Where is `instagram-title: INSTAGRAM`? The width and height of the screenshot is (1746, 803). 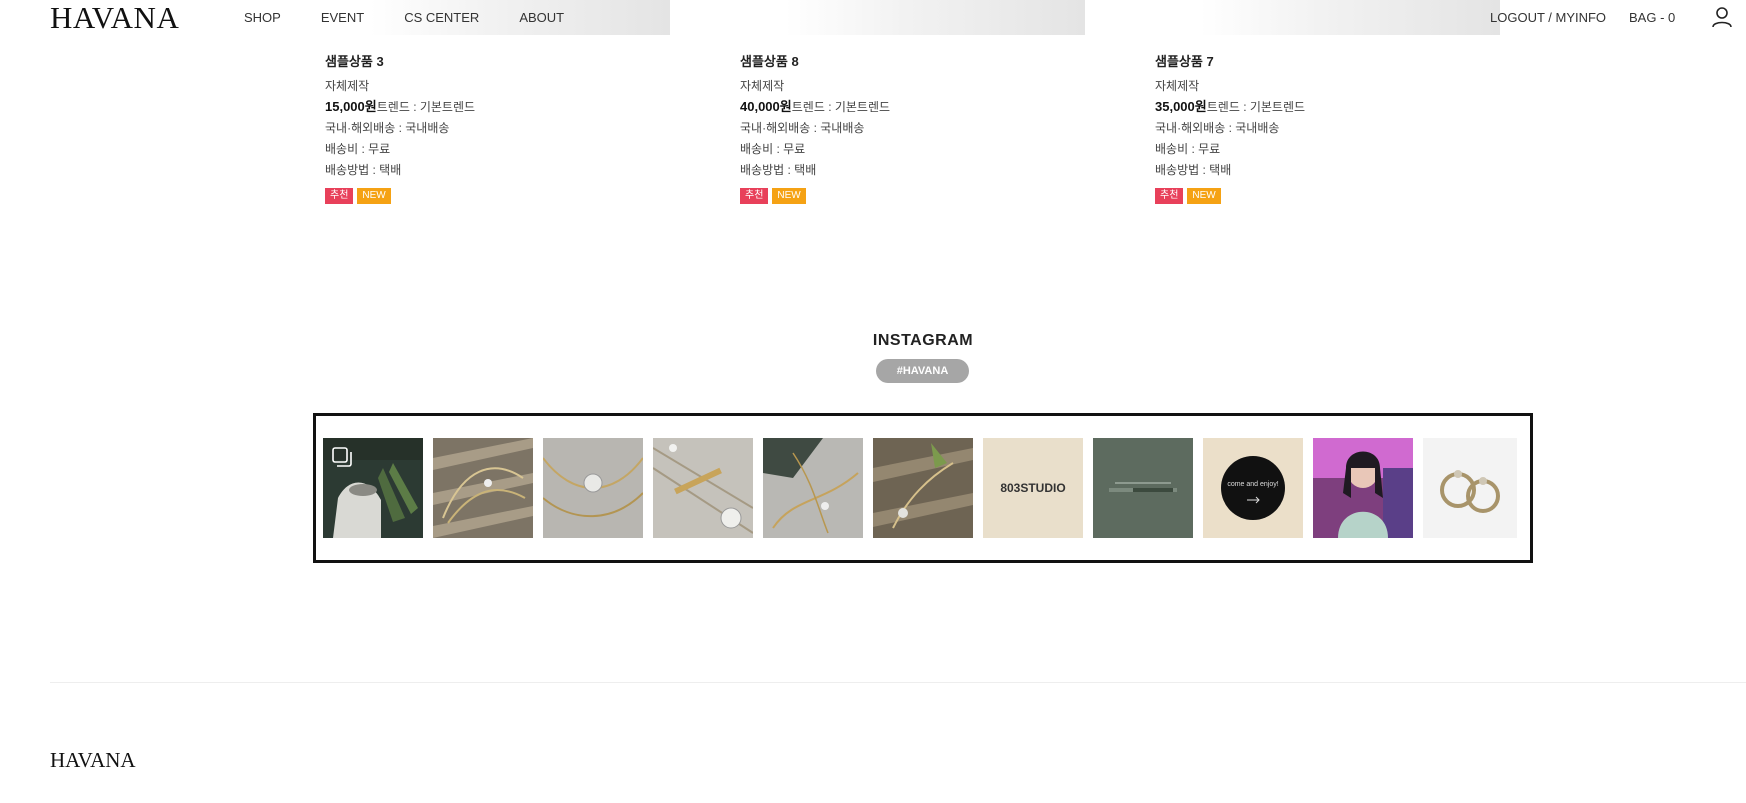 instagram-title: INSTAGRAM is located at coordinates (923, 340).